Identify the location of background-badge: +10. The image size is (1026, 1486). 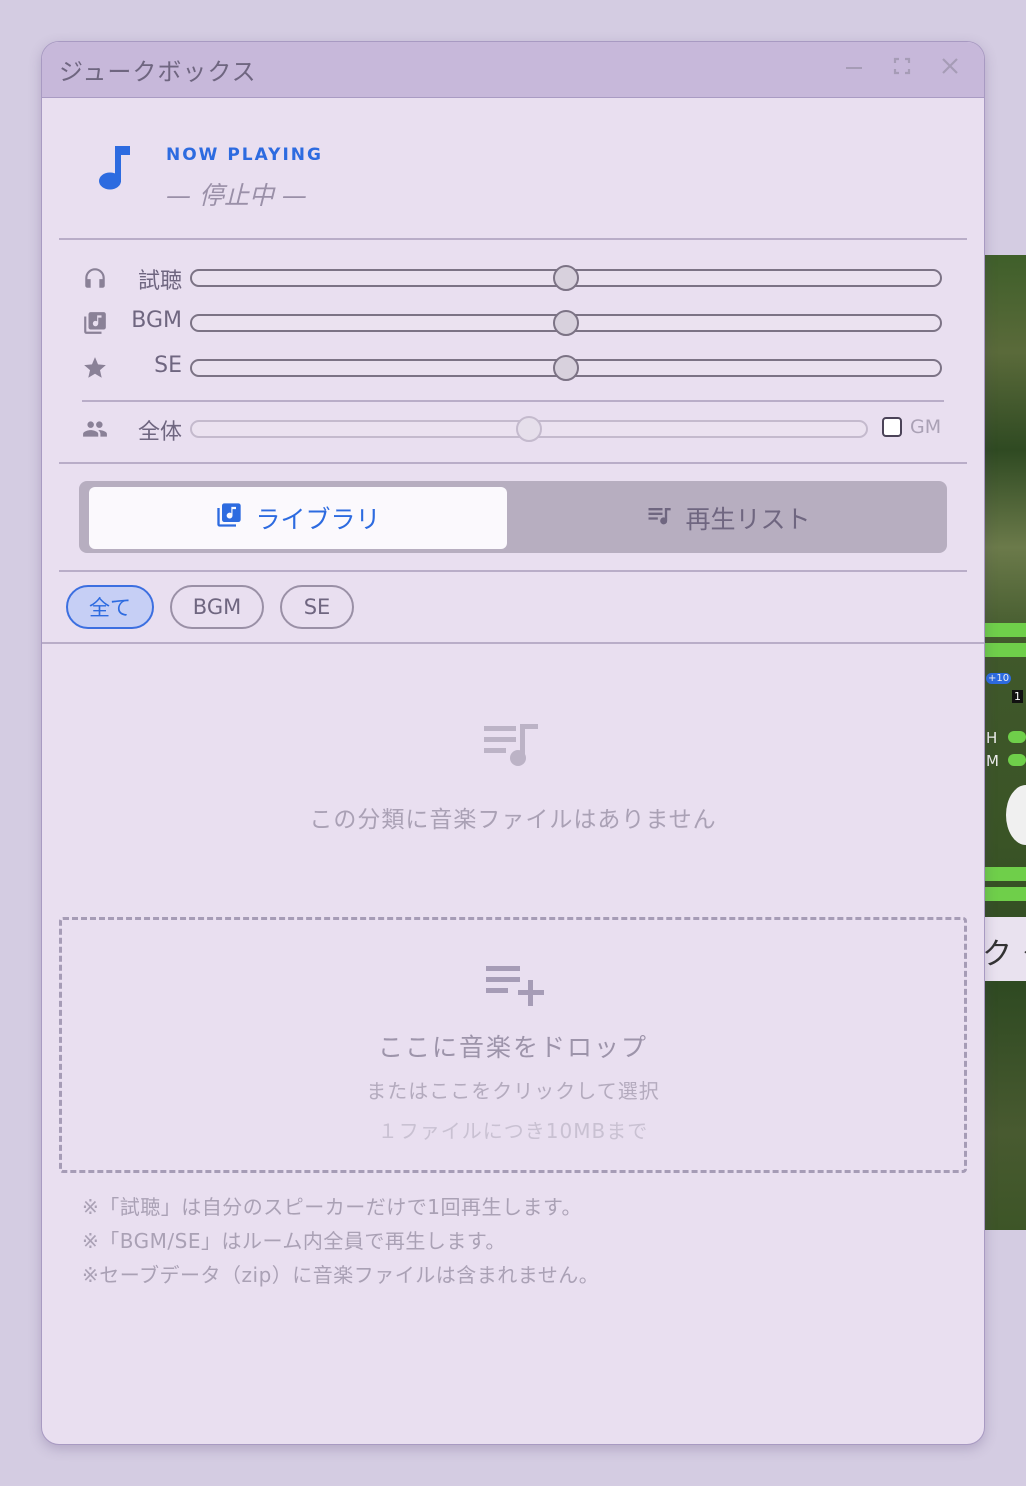
(999, 678).